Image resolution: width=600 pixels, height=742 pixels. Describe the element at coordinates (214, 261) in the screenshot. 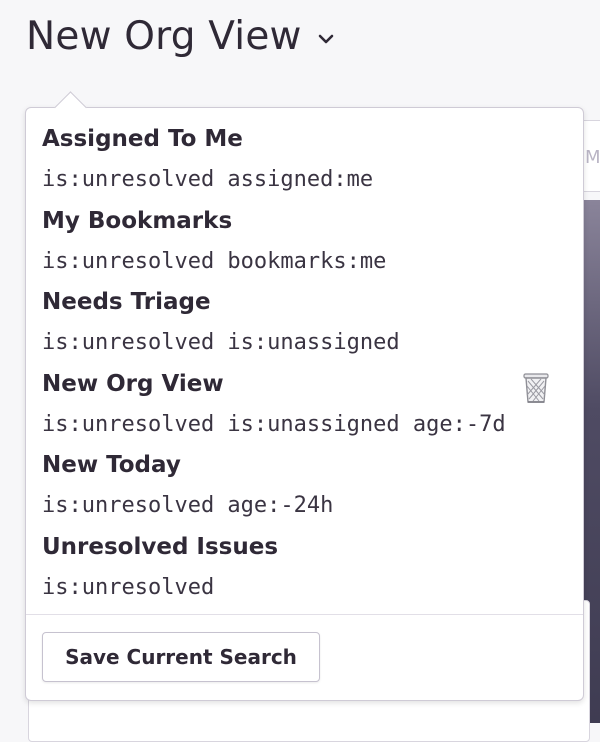

I see `saved-search-query: is:unresolved bookmarks:me` at that location.